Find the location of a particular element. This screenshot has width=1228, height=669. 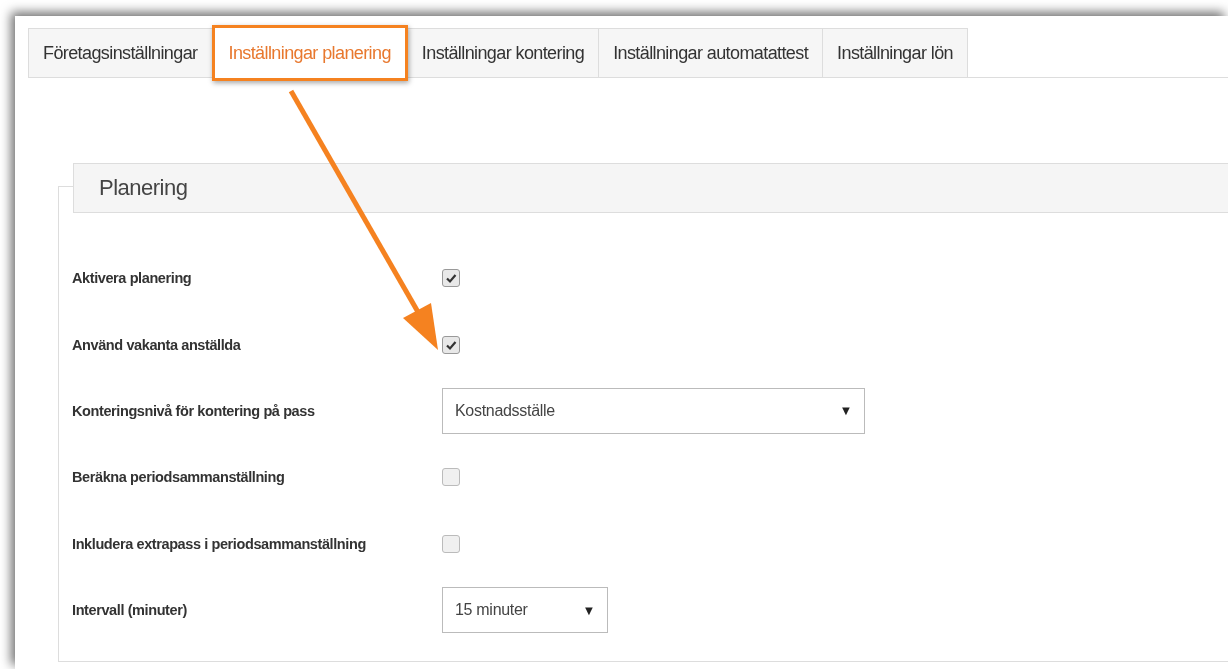

setting-label: Intervall (minuter) is located at coordinates (130, 610).